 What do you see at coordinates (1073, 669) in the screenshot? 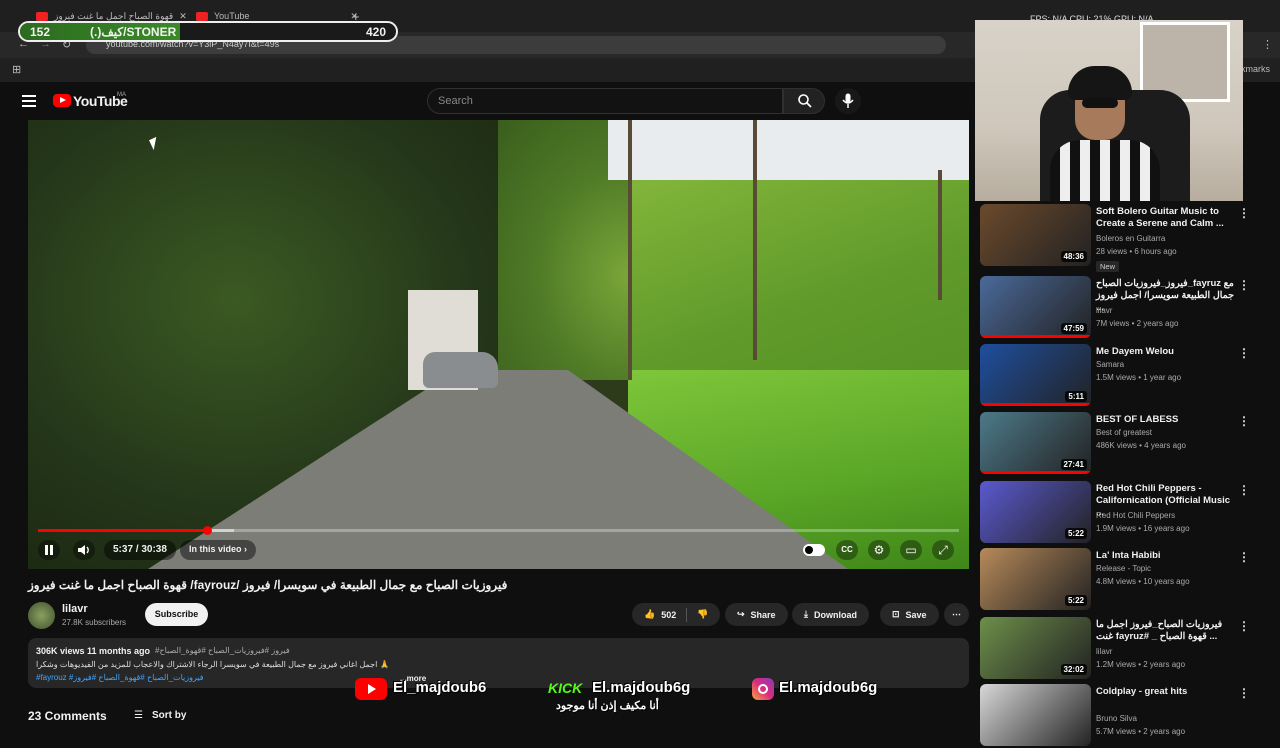
I see `video-duration: 32:02` at bounding box center [1073, 669].